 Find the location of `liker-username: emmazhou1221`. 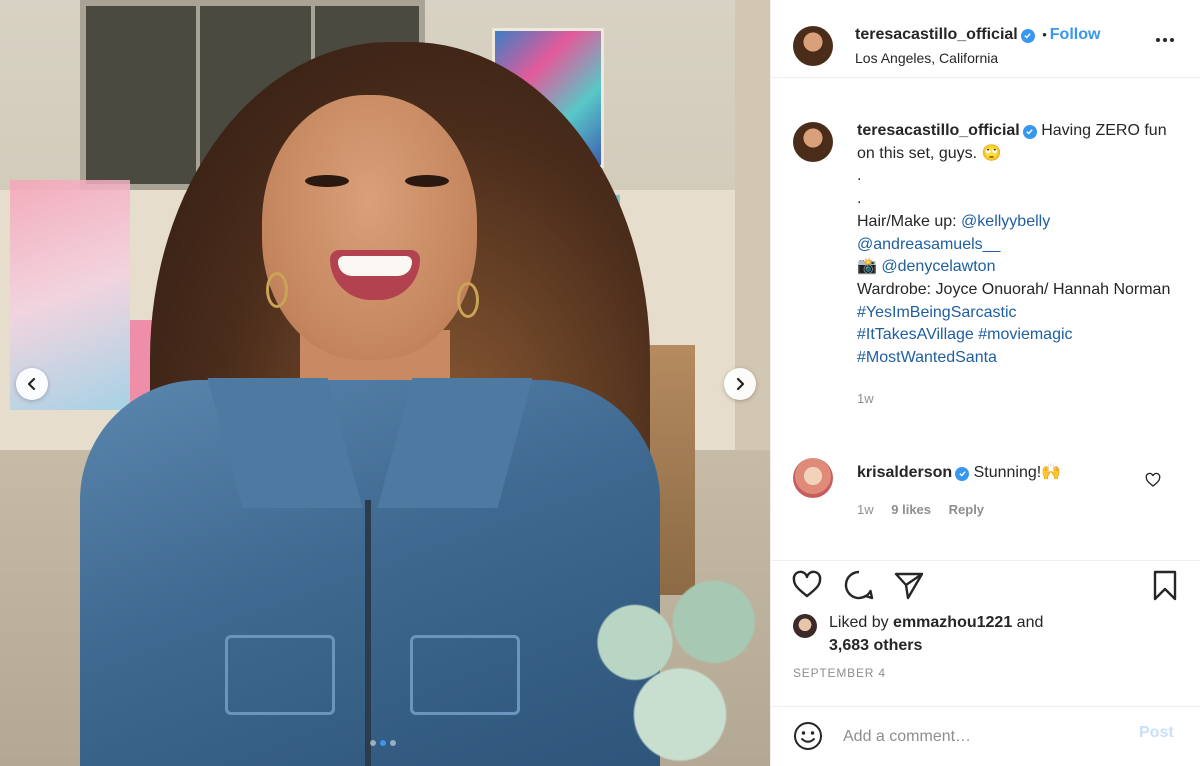

liker-username: emmazhou1221 is located at coordinates (952, 622).